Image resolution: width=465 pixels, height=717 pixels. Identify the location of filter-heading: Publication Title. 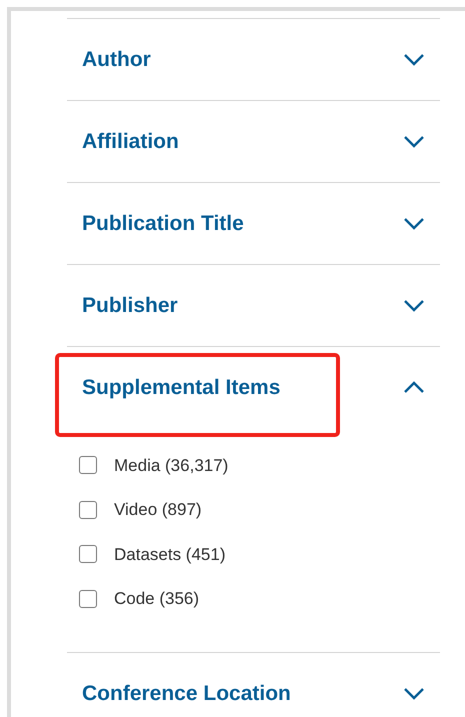
(163, 224).